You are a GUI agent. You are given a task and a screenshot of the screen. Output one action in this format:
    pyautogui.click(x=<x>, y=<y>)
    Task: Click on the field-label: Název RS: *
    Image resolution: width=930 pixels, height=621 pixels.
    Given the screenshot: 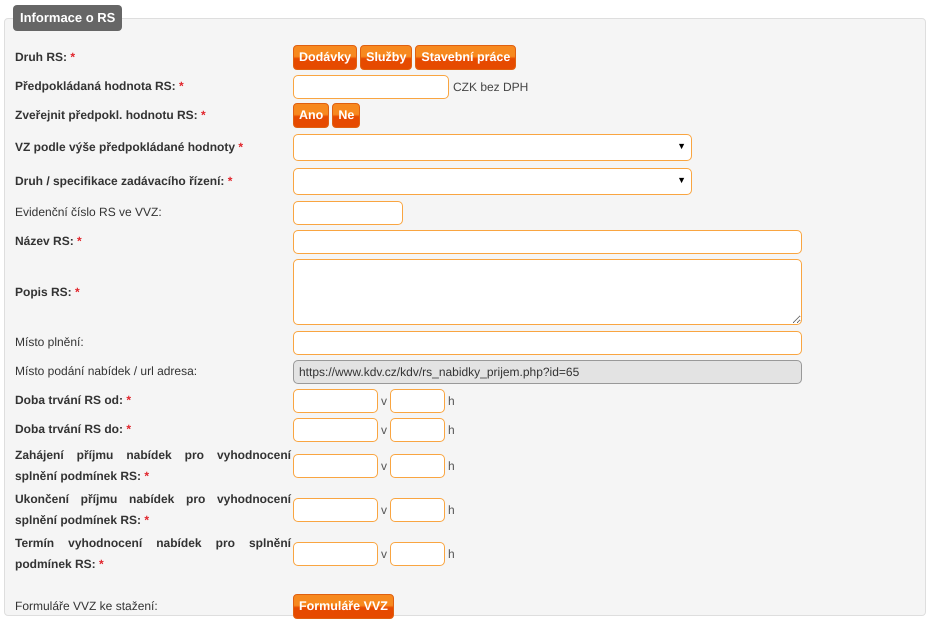 What is the action you would take?
    pyautogui.click(x=49, y=241)
    